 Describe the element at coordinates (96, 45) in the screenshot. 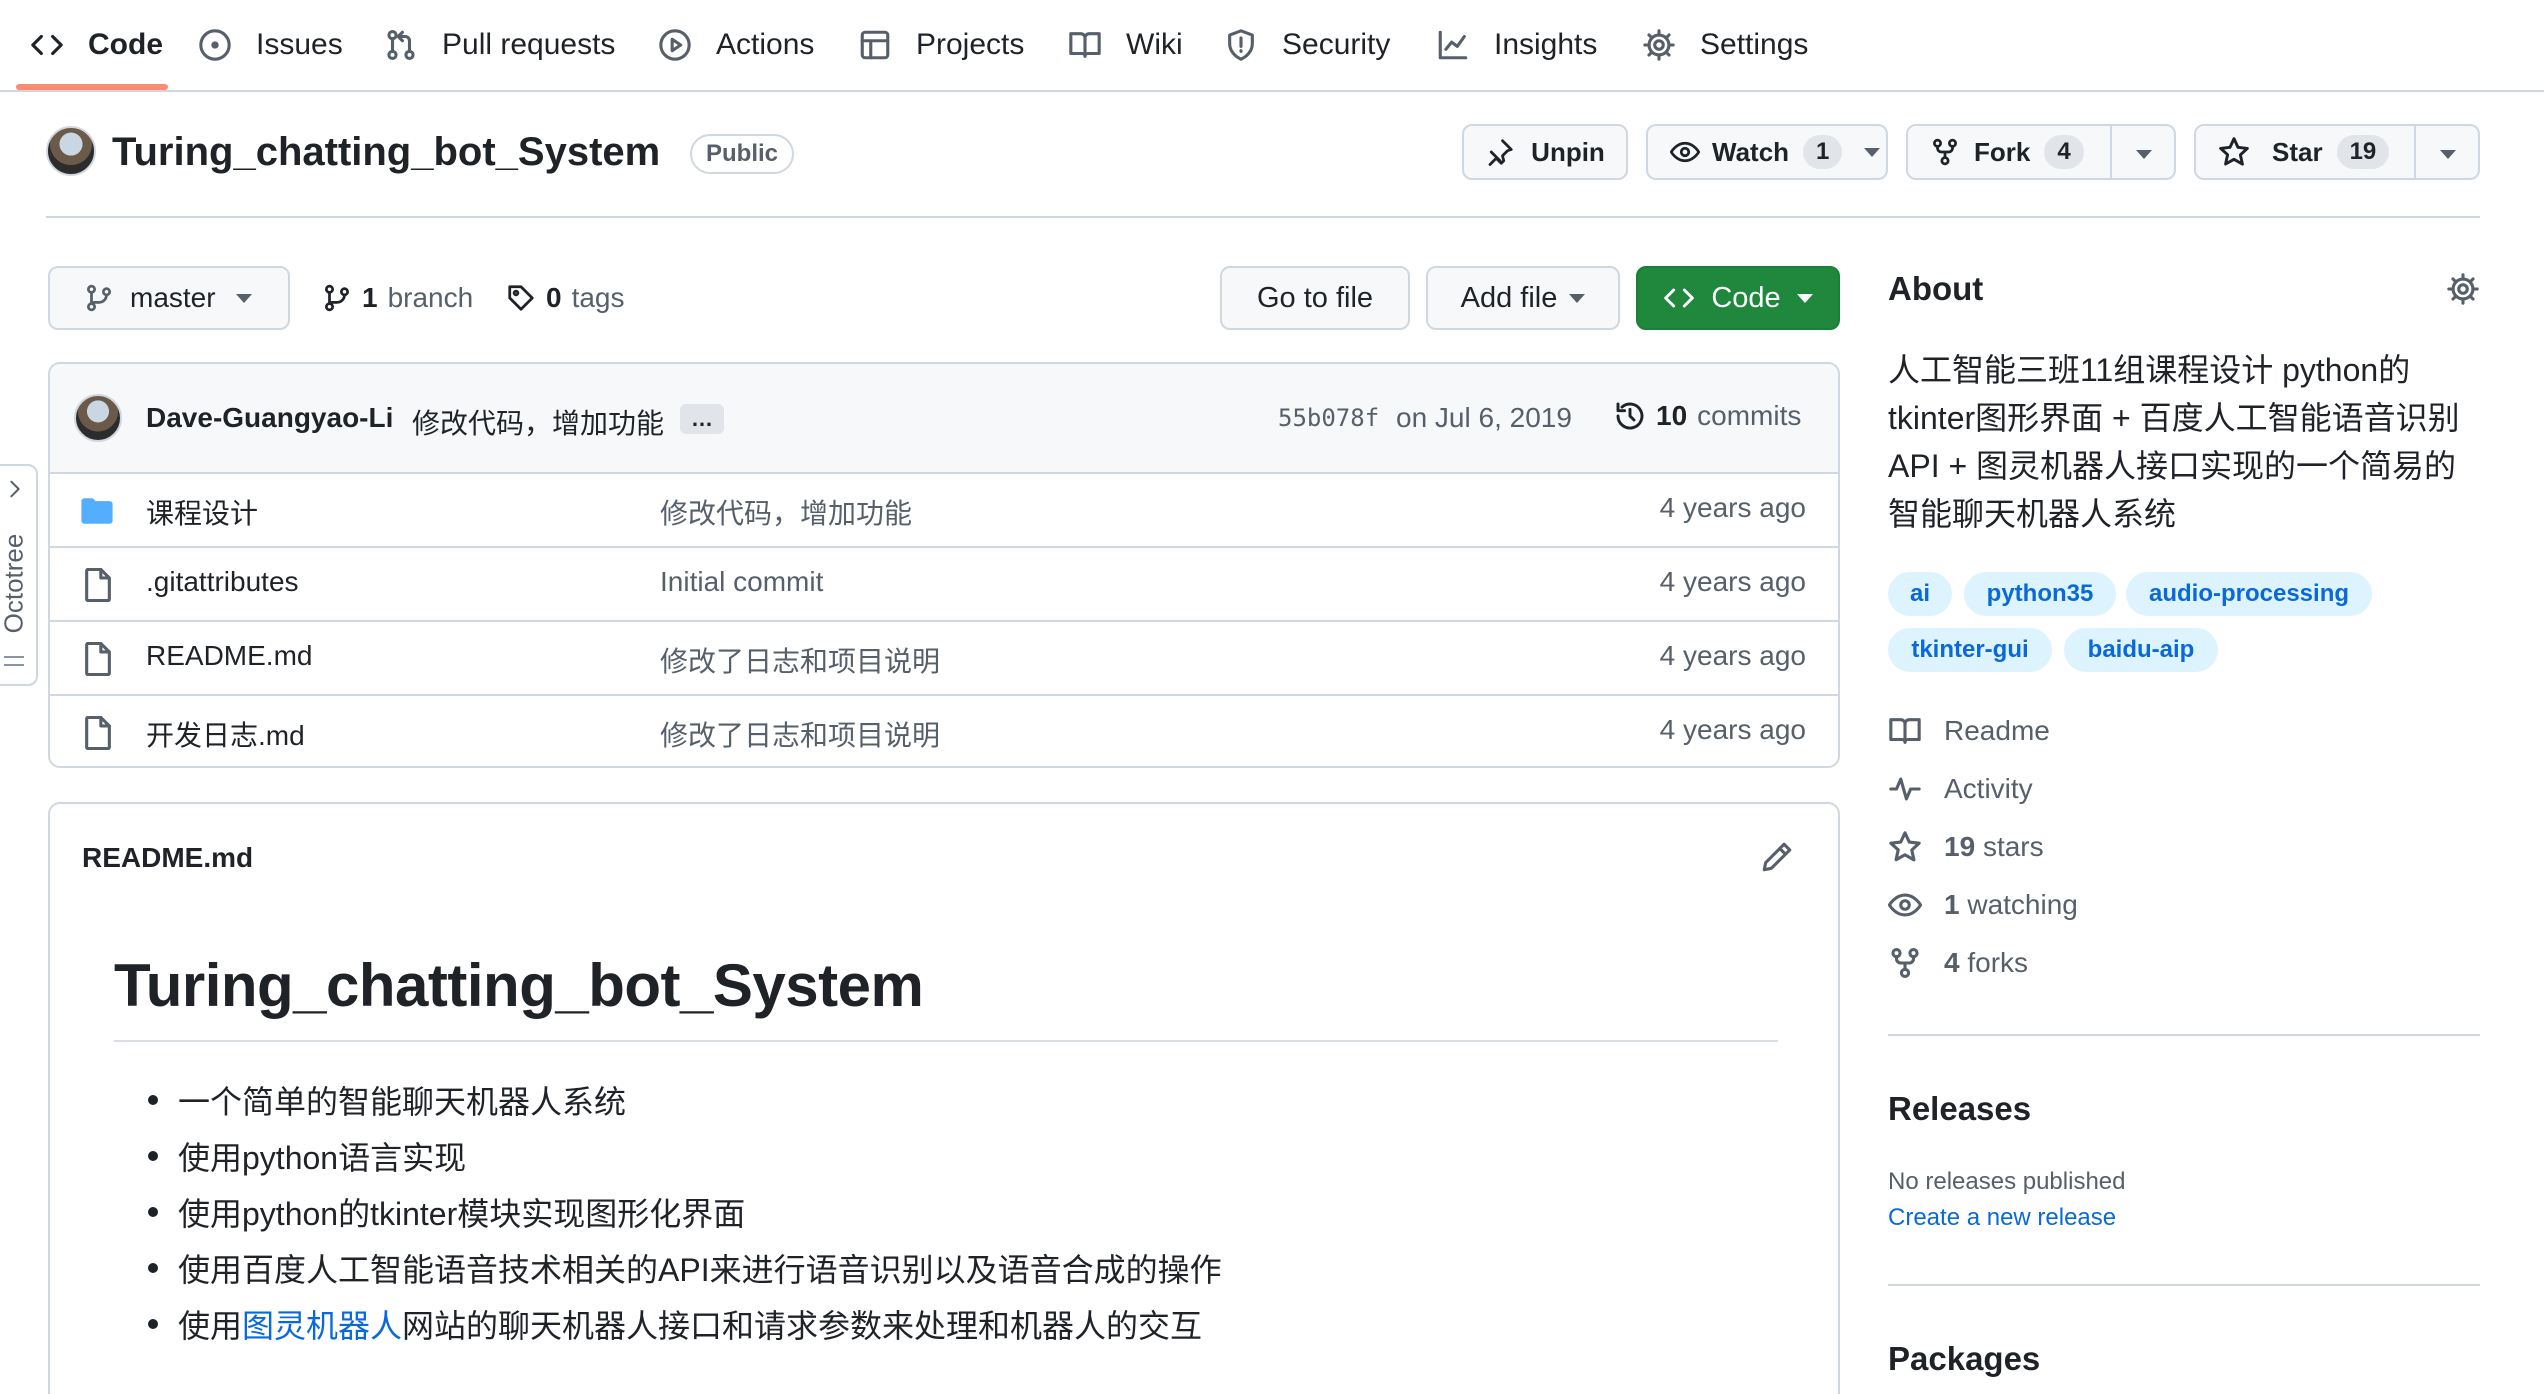

I see `tab-code: Code` at that location.